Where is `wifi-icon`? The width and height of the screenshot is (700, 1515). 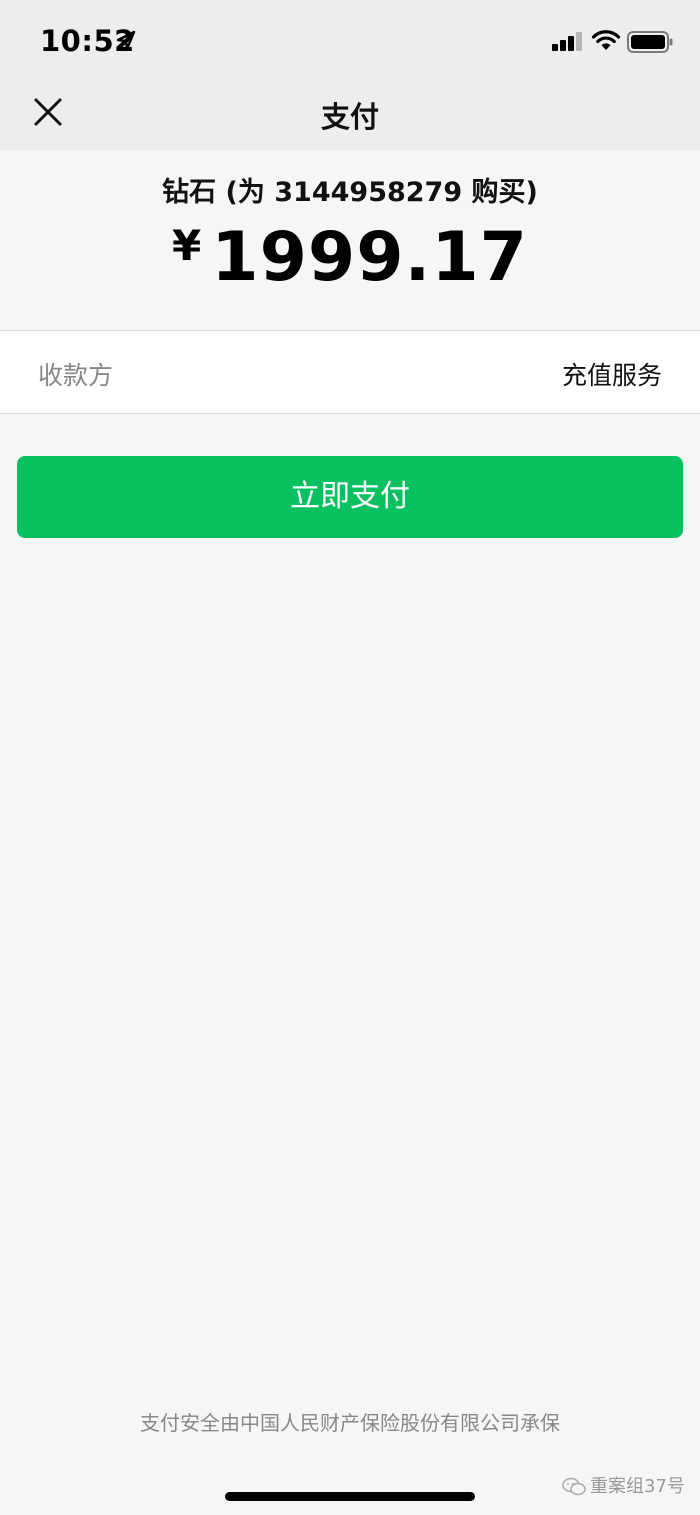 wifi-icon is located at coordinates (606, 40).